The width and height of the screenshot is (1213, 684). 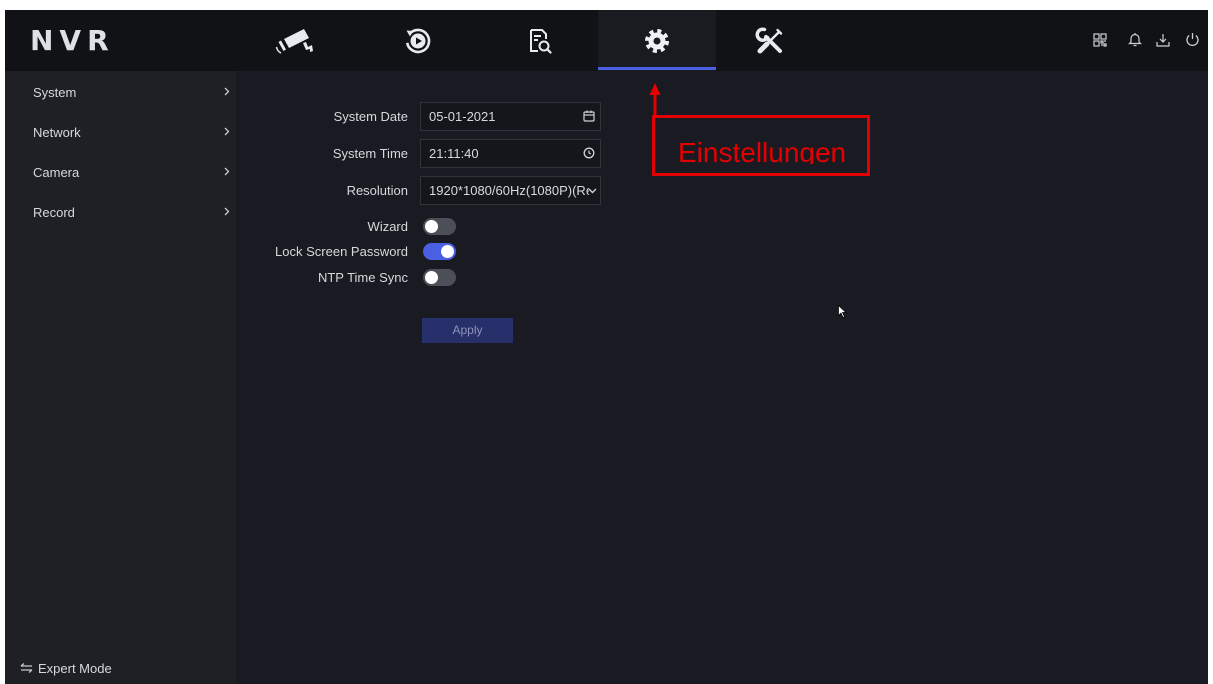 I want to click on system-time-value: 21:11:40, so click(x=454, y=153).